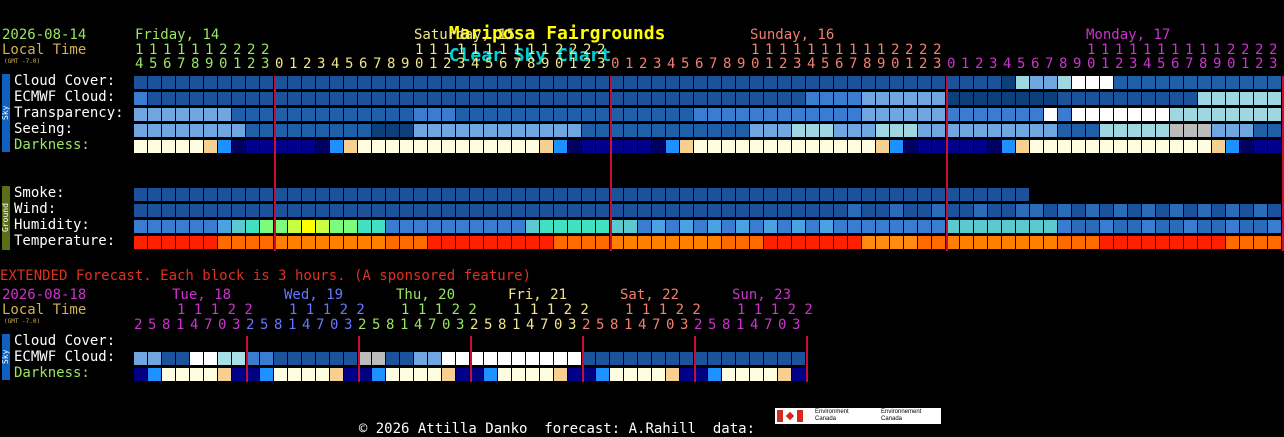 The height and width of the screenshot is (437, 1284). Describe the element at coordinates (620, 429) in the screenshot. I see `footer-forecast: forecast: A.Rahill` at that location.